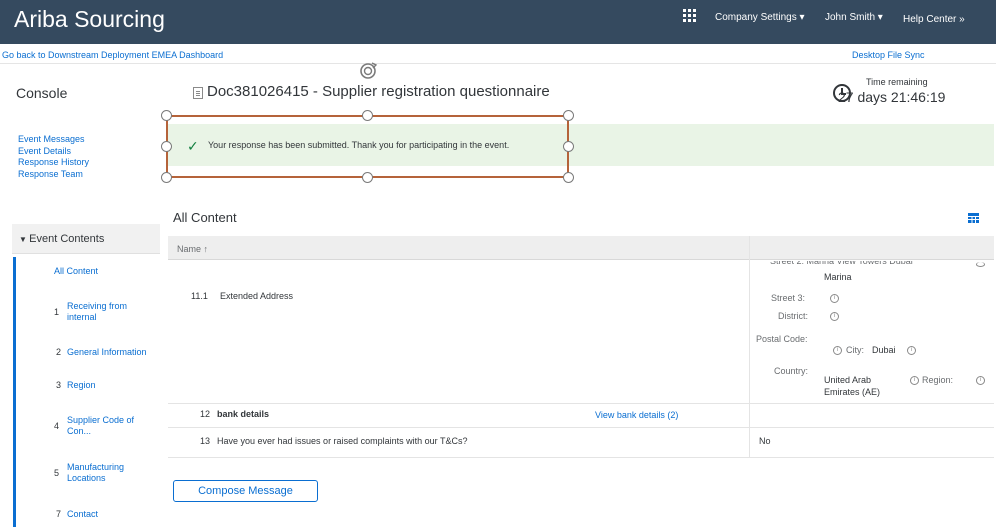 The image size is (996, 529). Describe the element at coordinates (581, 248) in the screenshot. I see `table-header` at that location.